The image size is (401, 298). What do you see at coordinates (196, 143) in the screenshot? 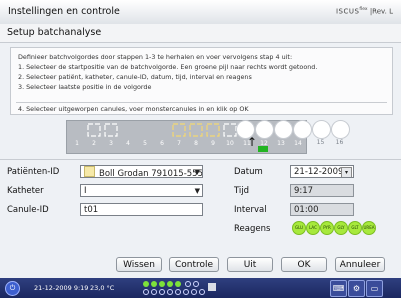
I see `rack-number-8: 8` at bounding box center [196, 143].